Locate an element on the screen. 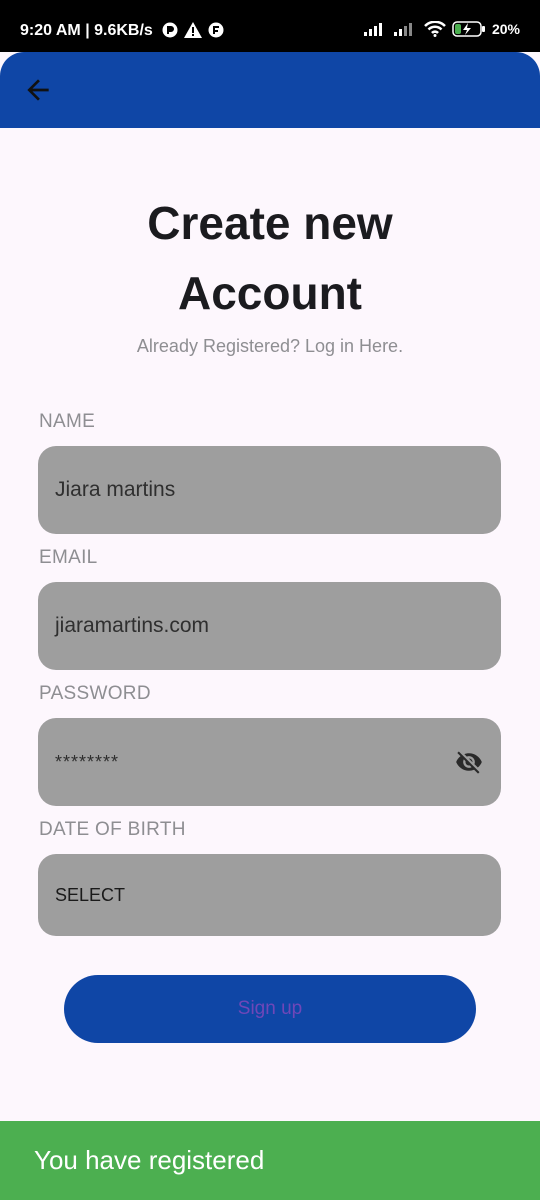  password-label: PASSWORD is located at coordinates (95, 693).